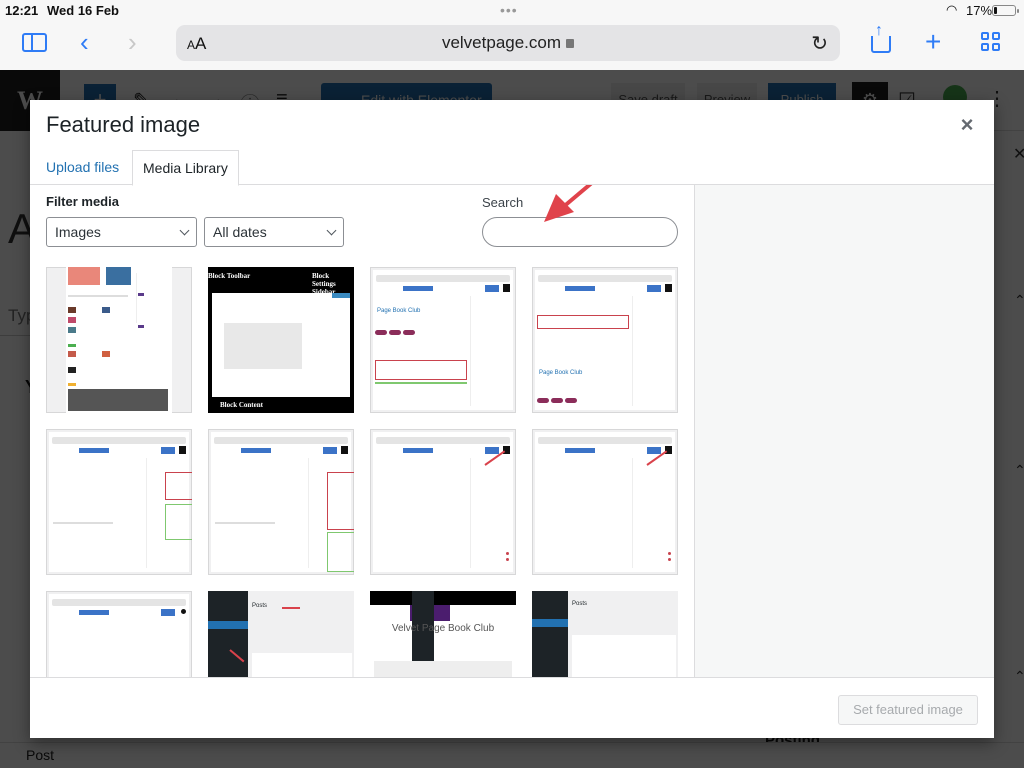 The width and height of the screenshot is (1024, 768). Describe the element at coordinates (512, 707) in the screenshot. I see `modal-toolbar: Set featured image` at that location.